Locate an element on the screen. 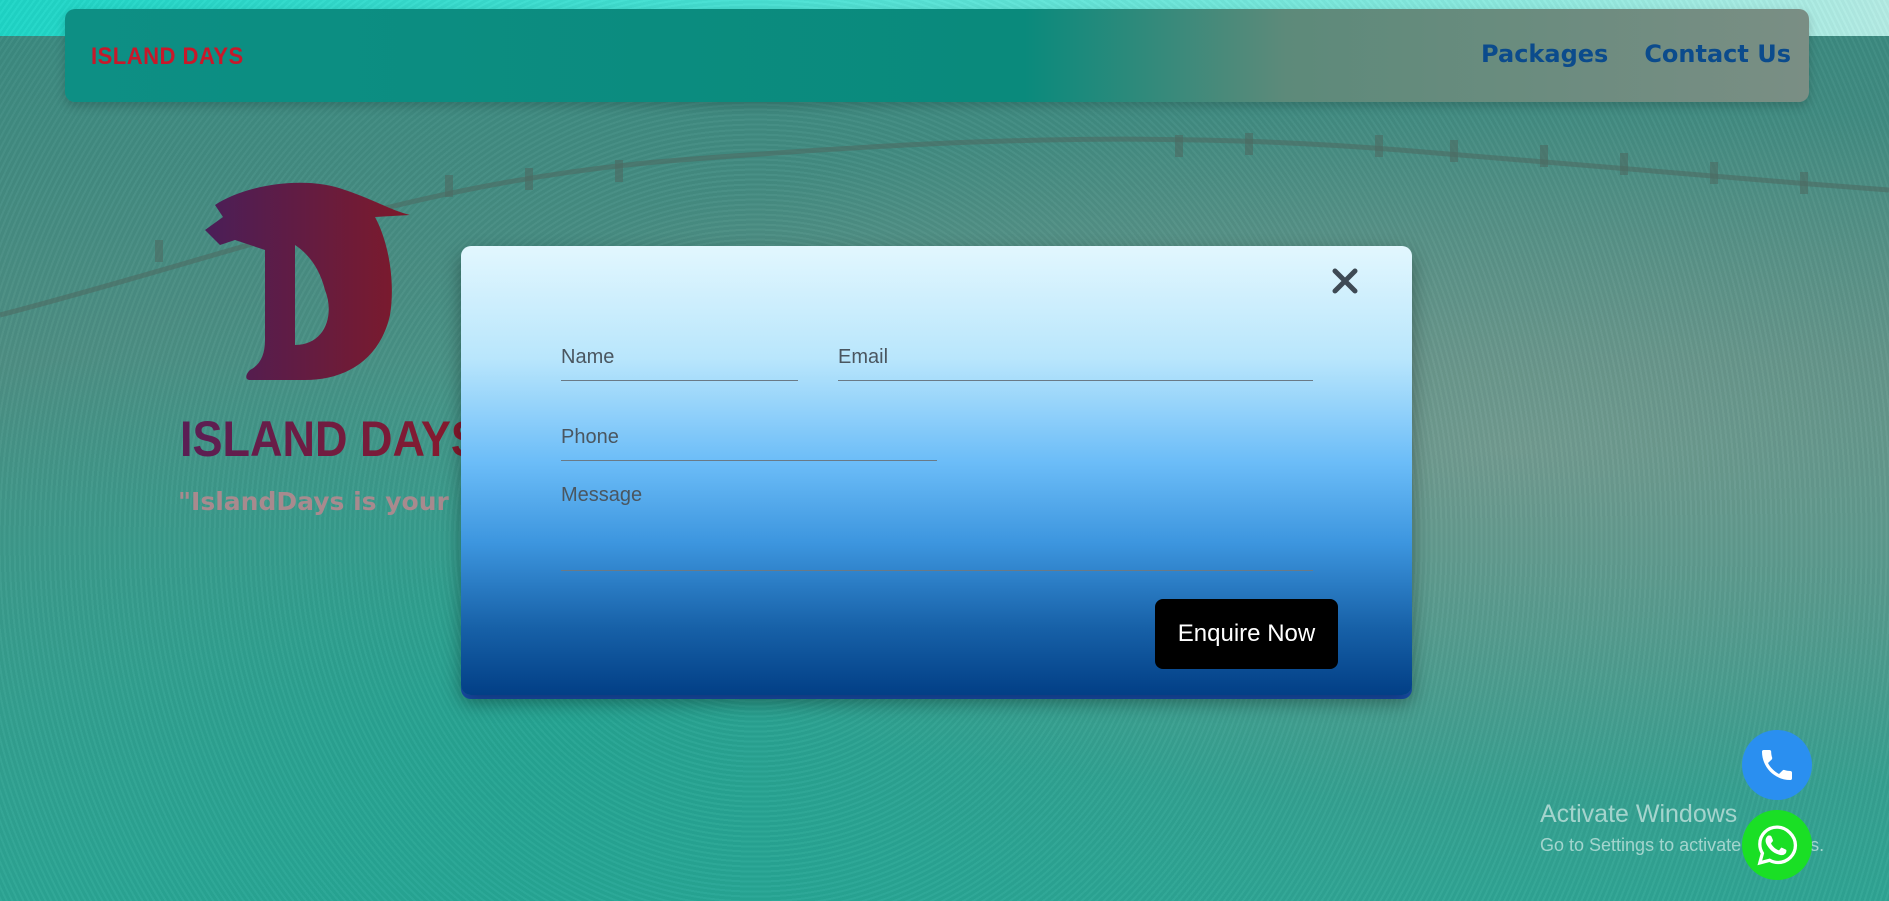  close-icon is located at coordinates (1345, 281).